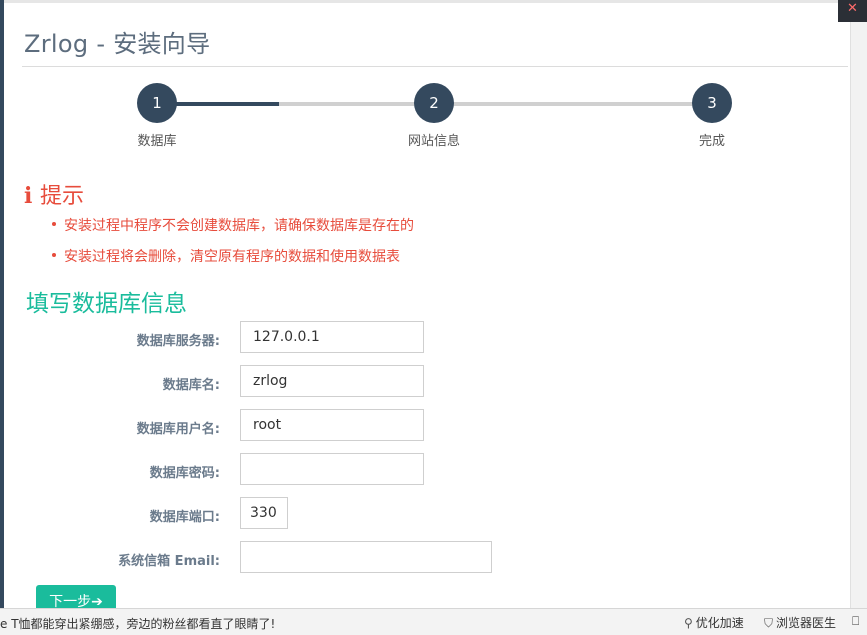 This screenshot has width=867, height=635. I want to click on db-host-input: 127.0.0.1, so click(332, 337).